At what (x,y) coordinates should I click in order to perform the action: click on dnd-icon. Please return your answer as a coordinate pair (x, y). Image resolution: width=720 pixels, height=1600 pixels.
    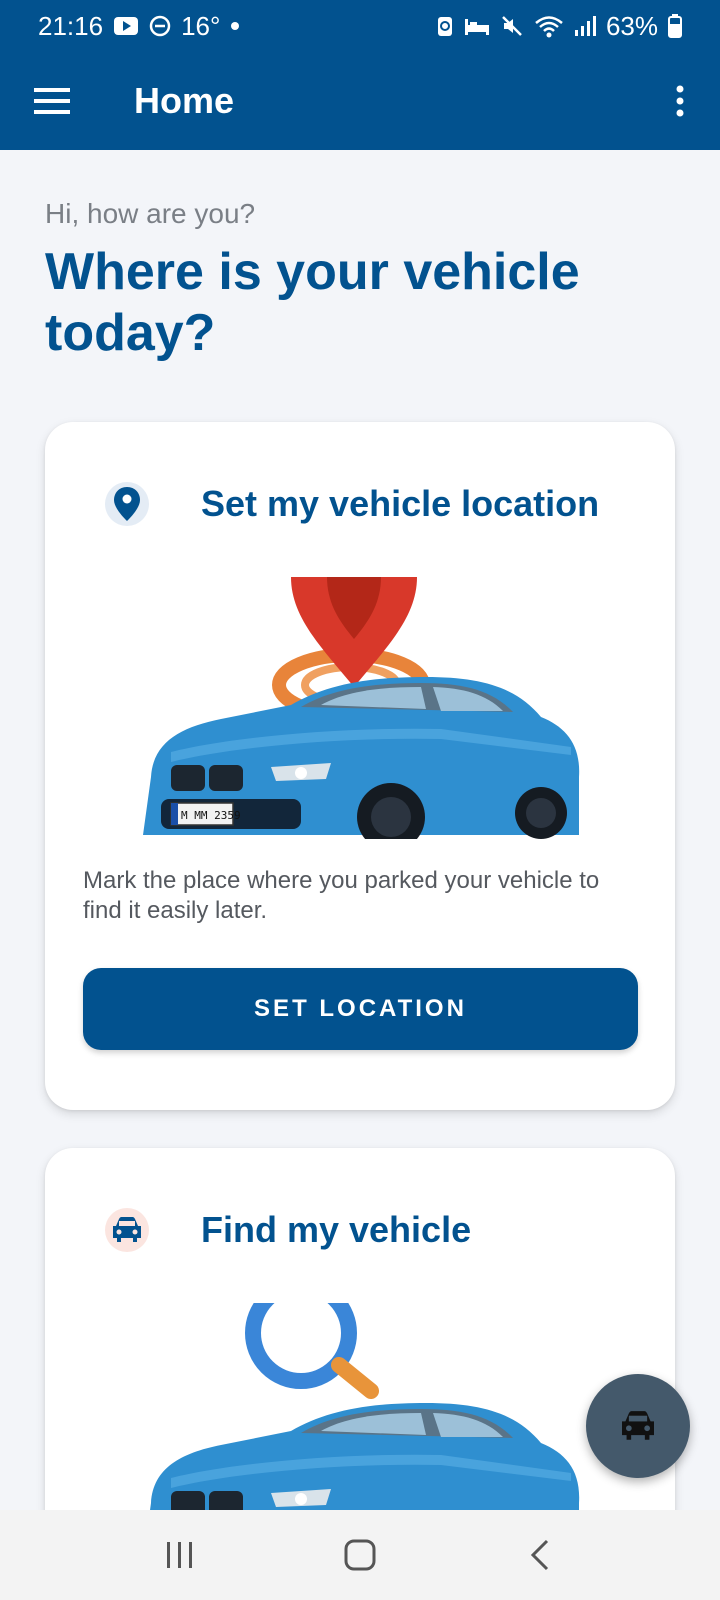
    Looking at the image, I should click on (160, 26).